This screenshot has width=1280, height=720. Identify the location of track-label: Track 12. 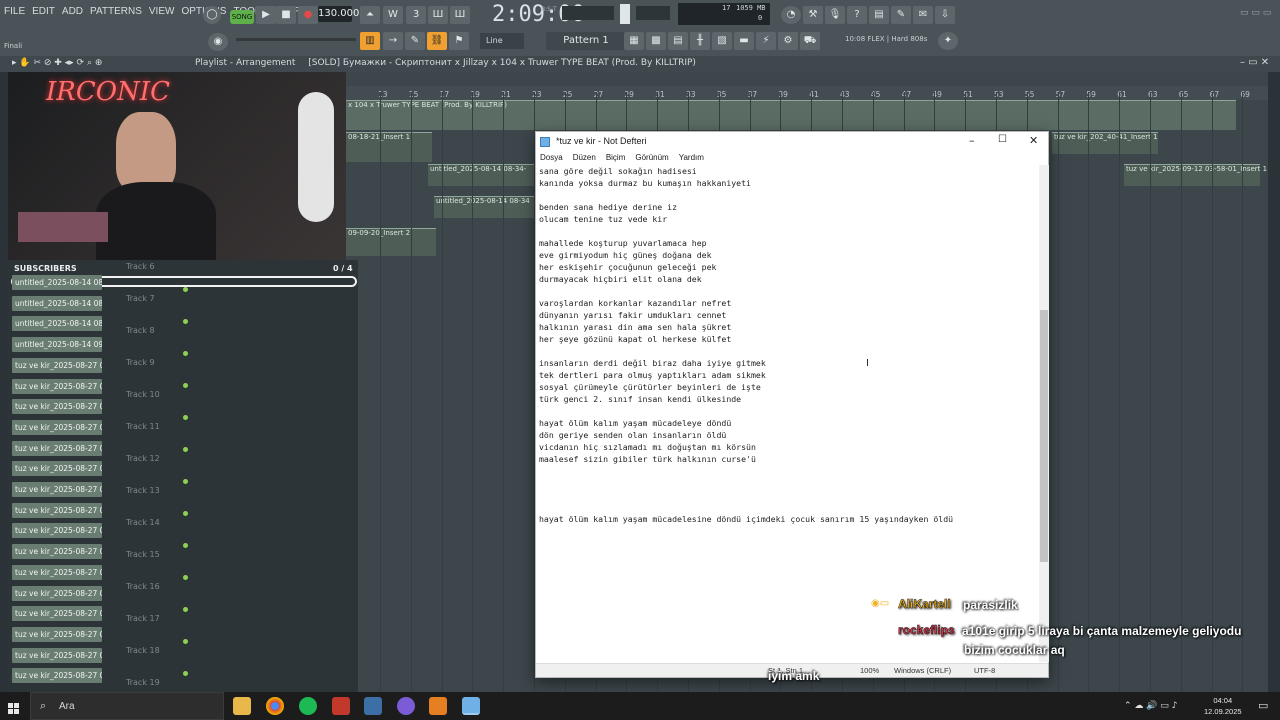
(143, 458).